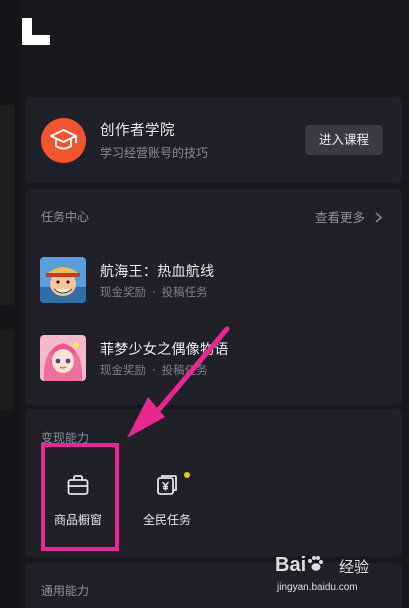 This screenshot has width=409, height=608. Describe the element at coordinates (317, 587) in the screenshot. I see `watermark-url: jingyan.baidu.com` at that location.